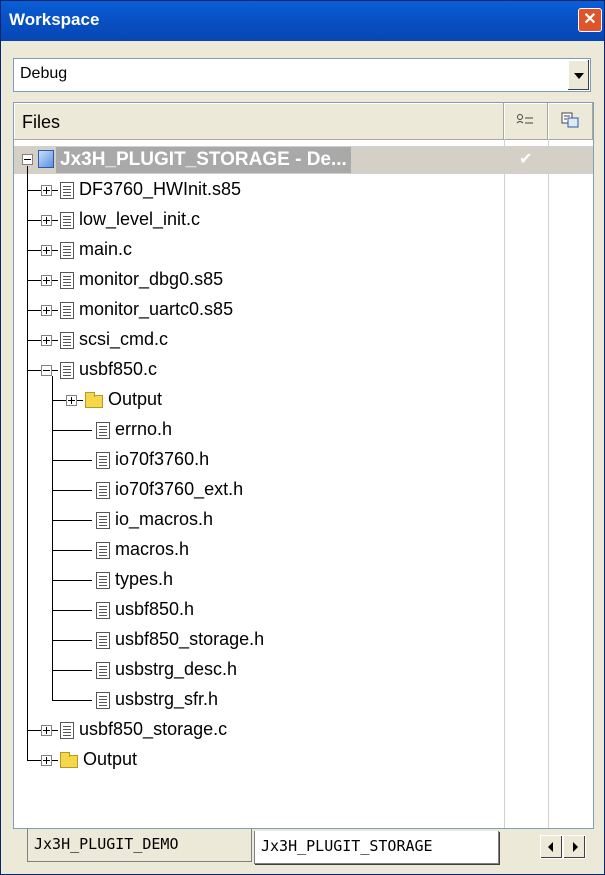 Image resolution: width=605 pixels, height=875 pixels. Describe the element at coordinates (303, 281) in the screenshot. I see `file-row: monitor_dbg0.s85` at that location.